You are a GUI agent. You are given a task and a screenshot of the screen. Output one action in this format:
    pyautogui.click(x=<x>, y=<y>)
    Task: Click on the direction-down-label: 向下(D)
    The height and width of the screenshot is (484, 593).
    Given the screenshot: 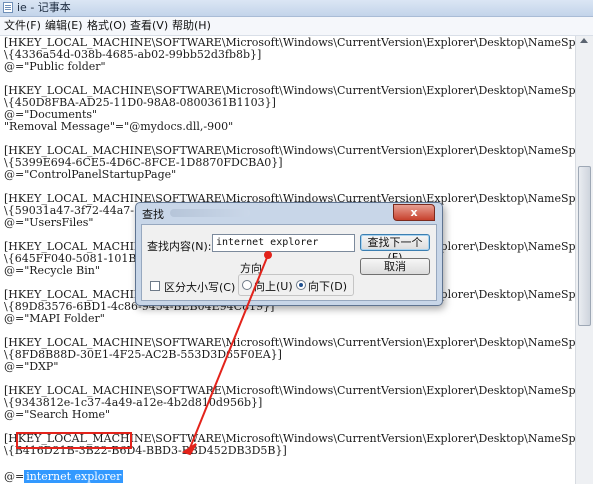 What is the action you would take?
    pyautogui.click(x=327, y=286)
    